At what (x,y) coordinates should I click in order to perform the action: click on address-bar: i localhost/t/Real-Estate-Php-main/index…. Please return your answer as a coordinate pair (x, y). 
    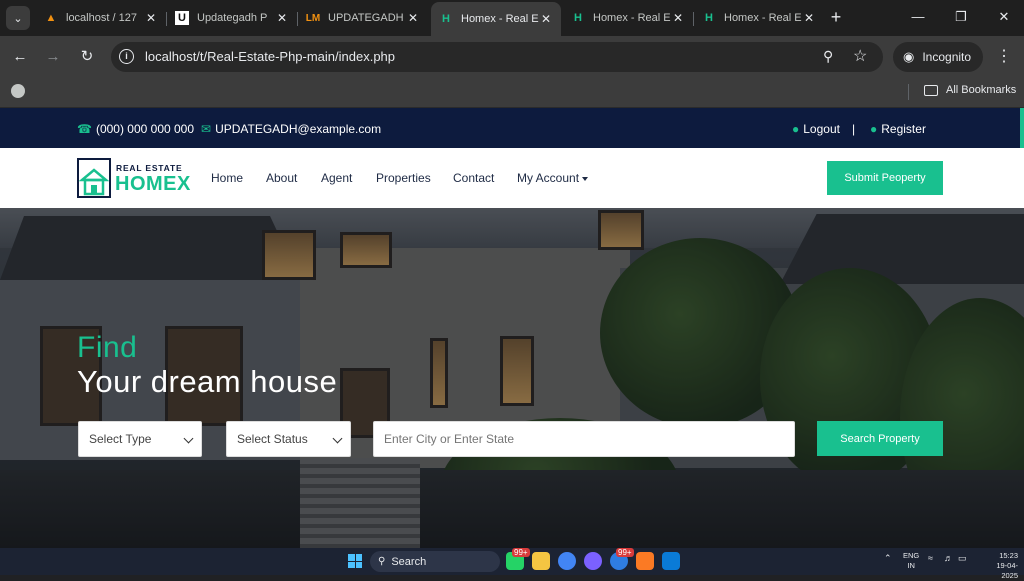
    Looking at the image, I should click on (497, 57).